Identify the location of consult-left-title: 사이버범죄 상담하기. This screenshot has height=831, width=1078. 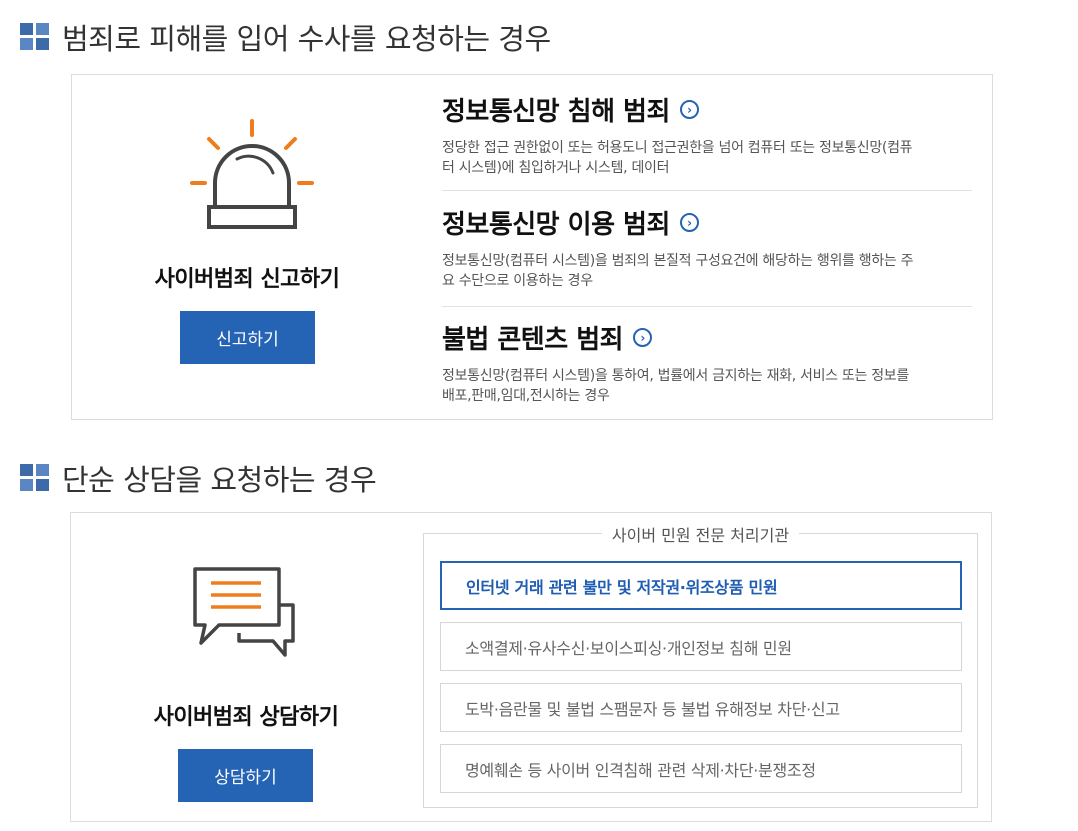
(246, 717).